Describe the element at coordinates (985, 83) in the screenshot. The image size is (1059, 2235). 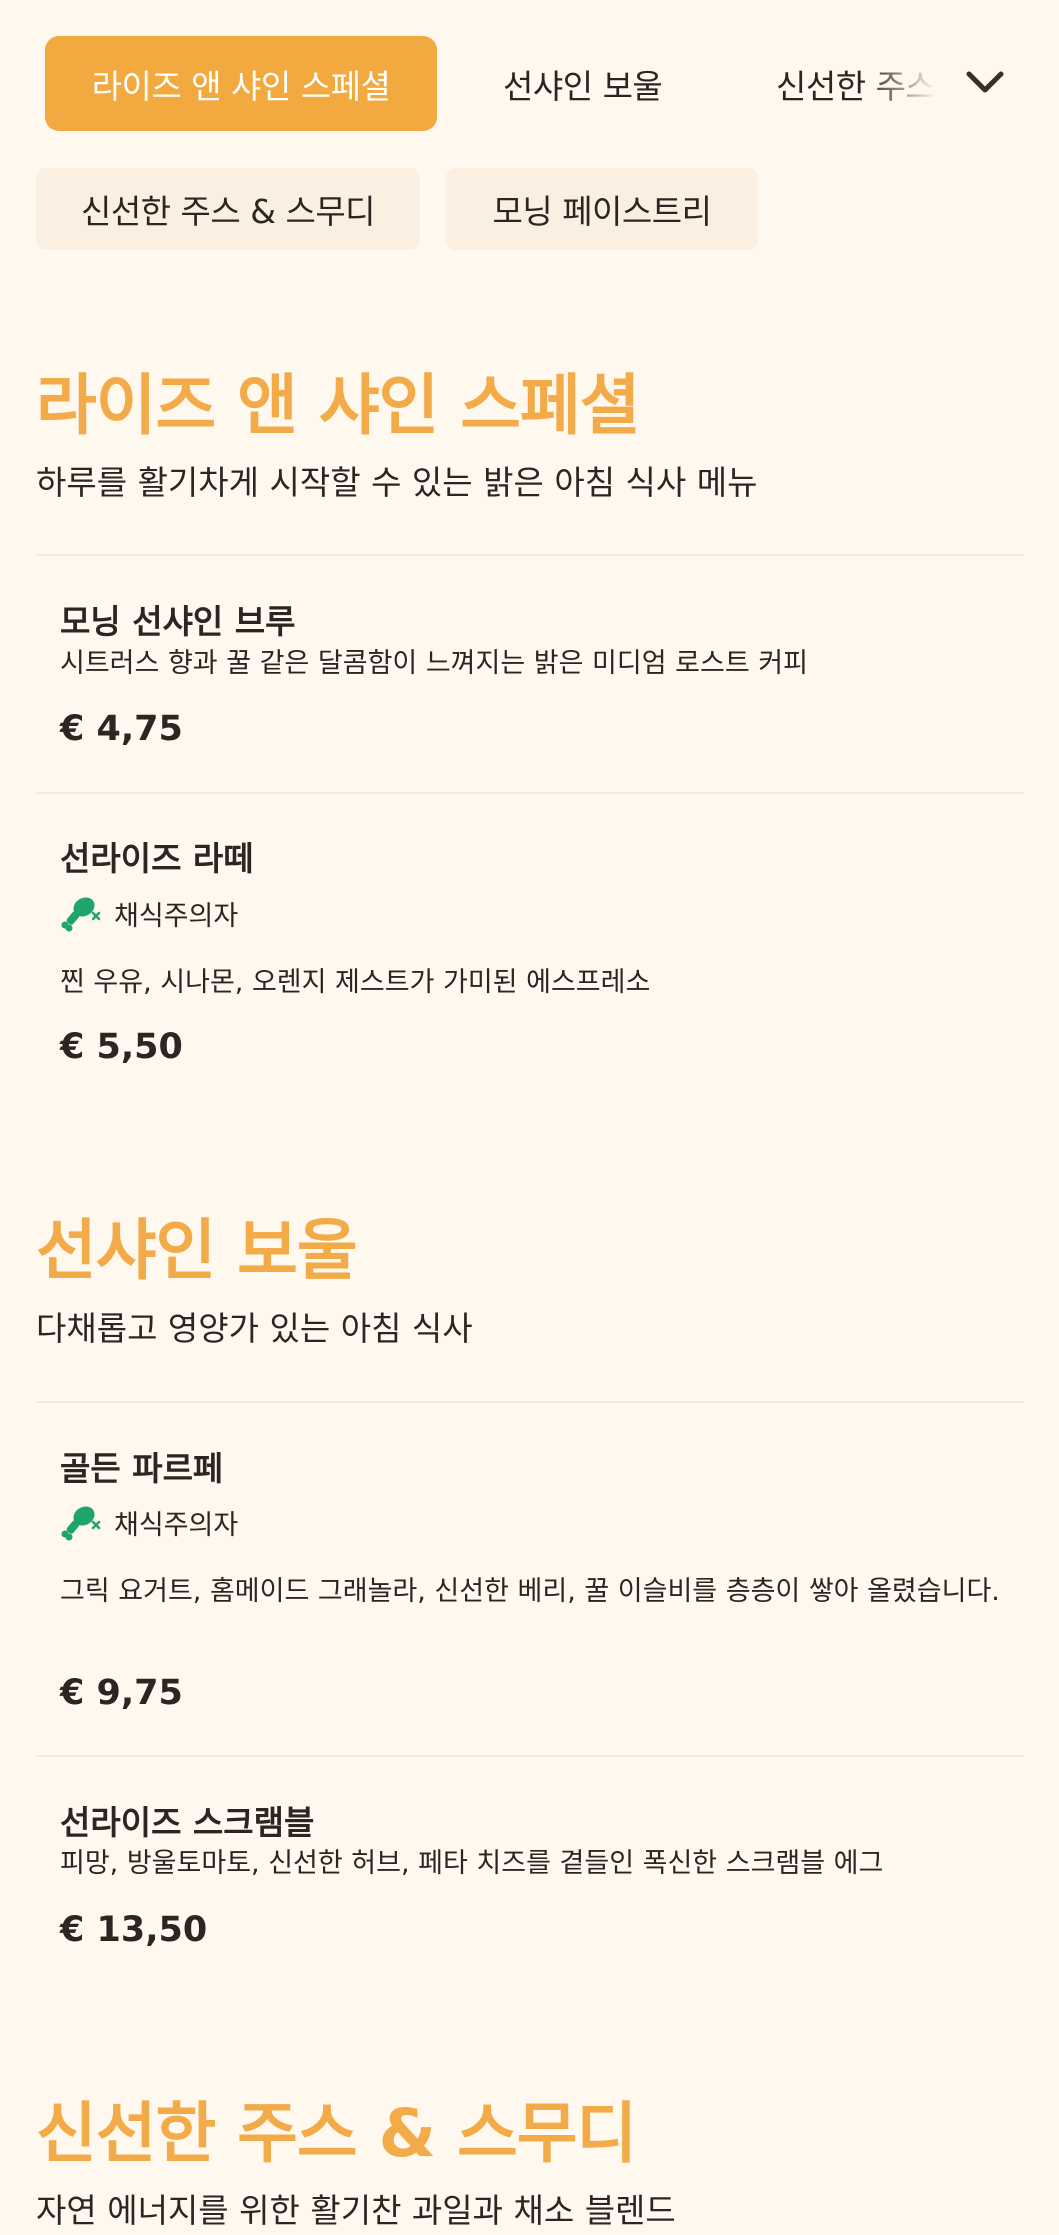
I see `chevron-down-icon` at that location.